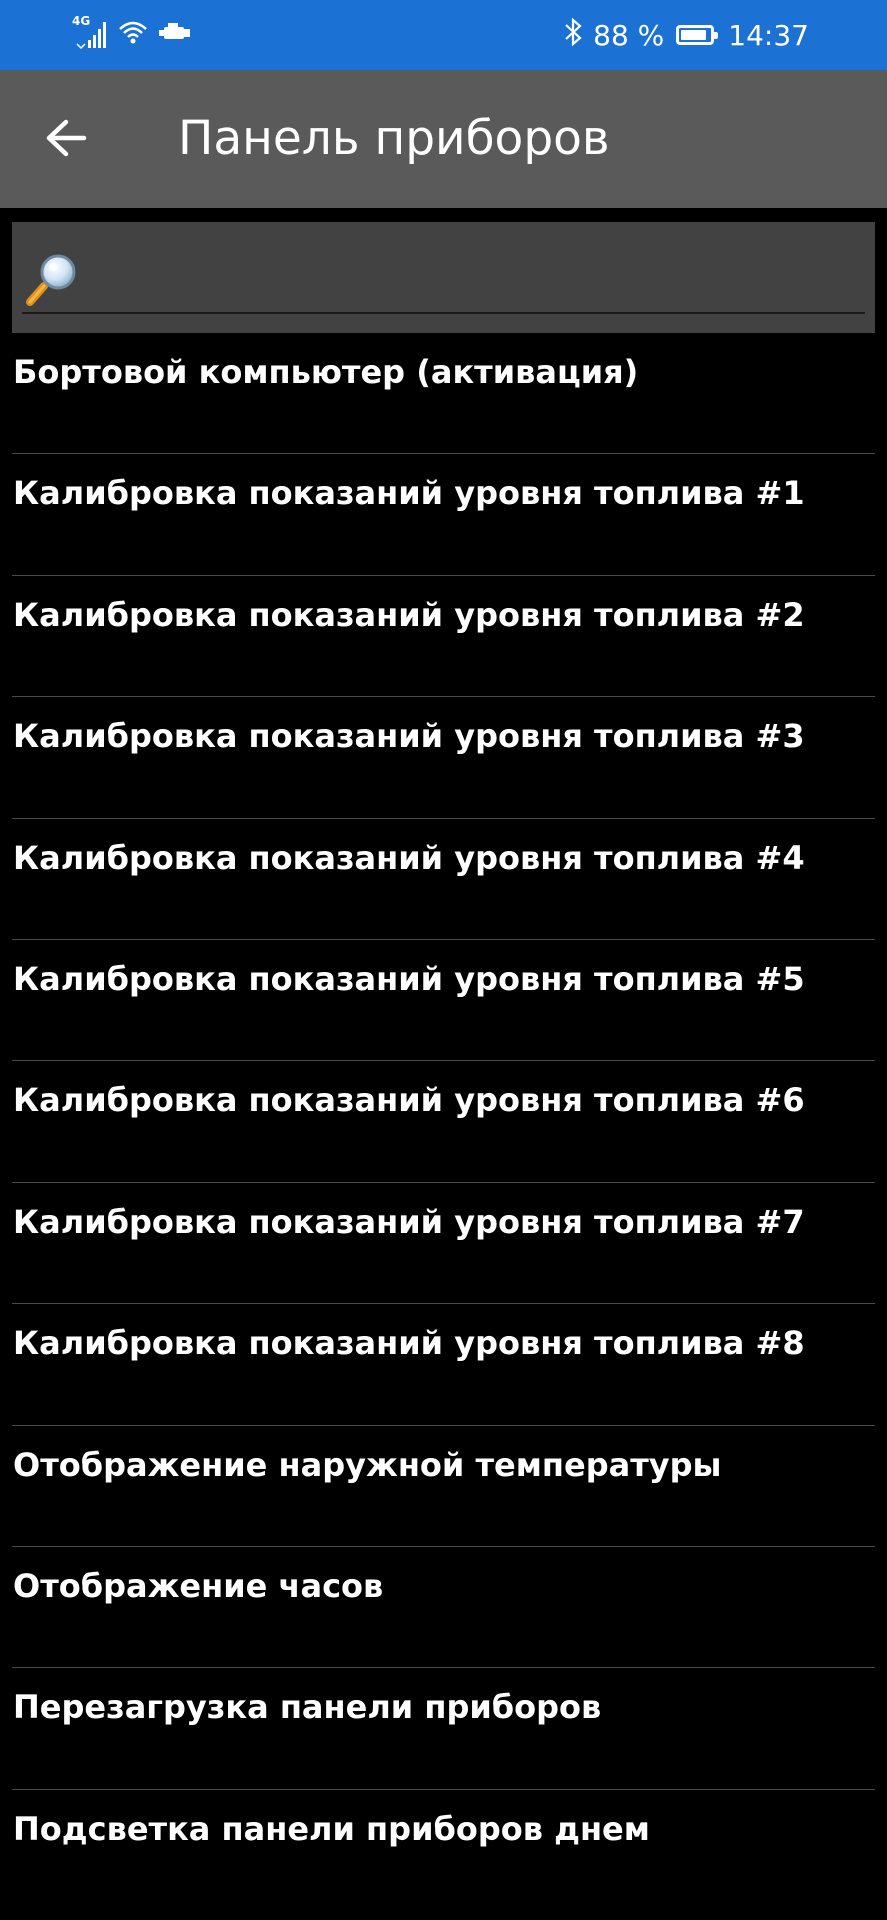 The height and width of the screenshot is (1920, 887). I want to click on wifi-icon, so click(133, 34).